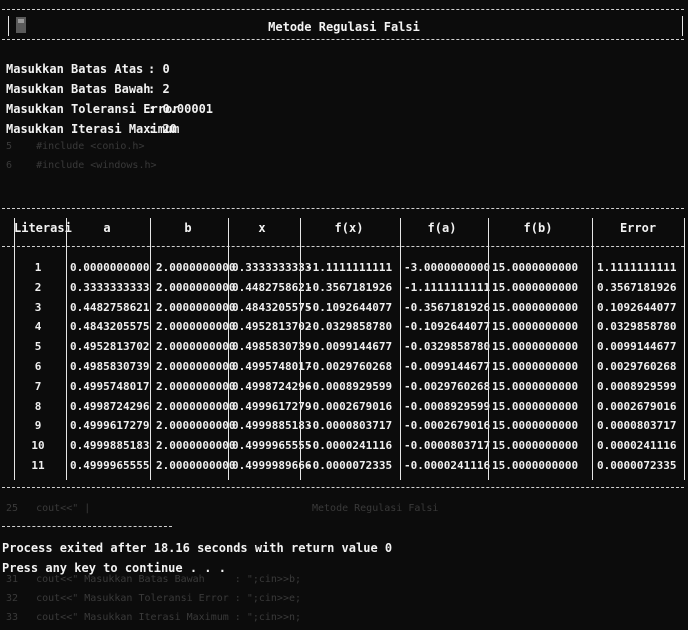  I want to click on table-cell-fx: -0.1092644077, so click(349, 307).